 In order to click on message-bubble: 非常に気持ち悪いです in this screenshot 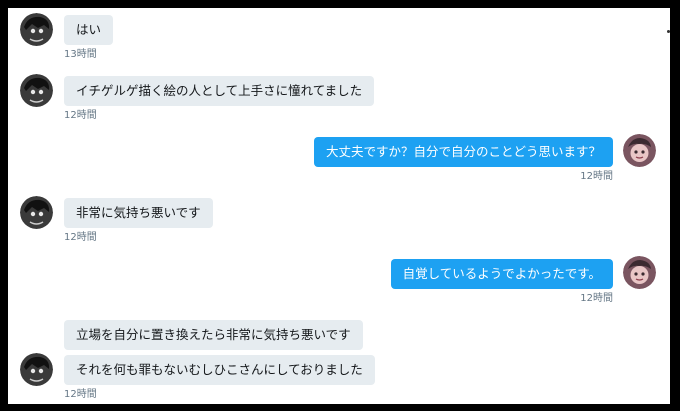, I will do `click(138, 213)`.